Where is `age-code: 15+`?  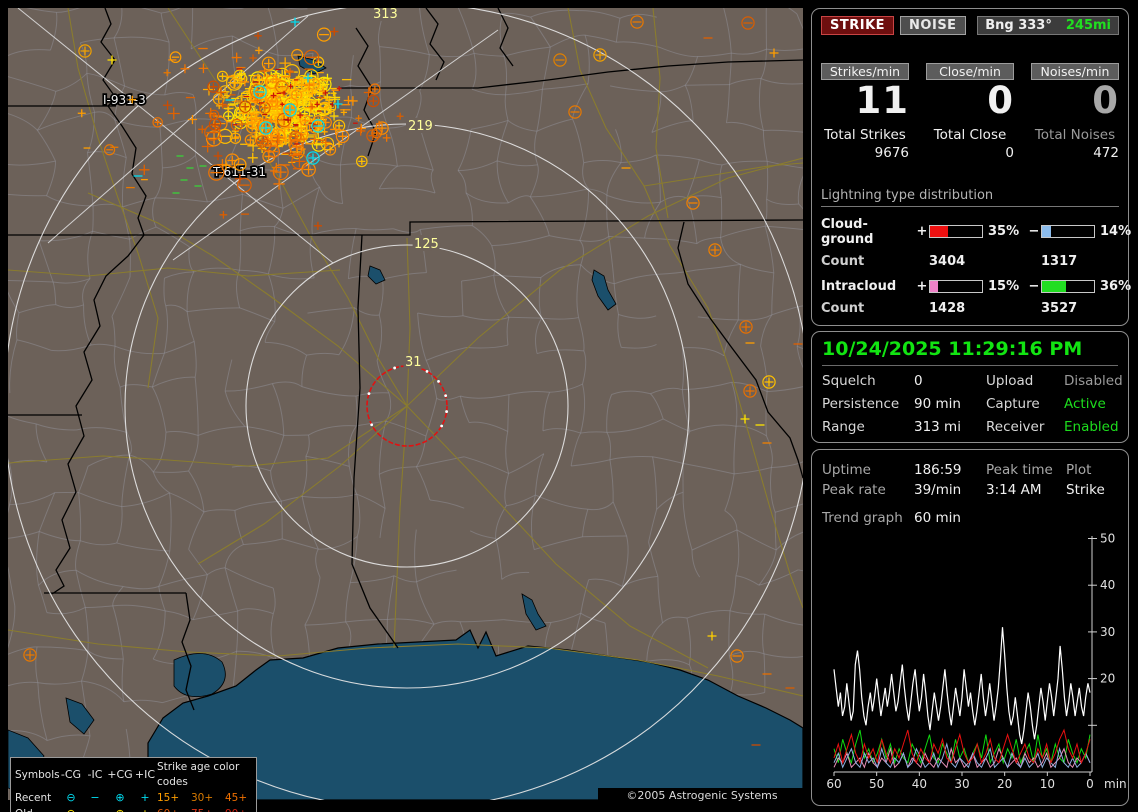 age-code: 15+ is located at coordinates (168, 797).